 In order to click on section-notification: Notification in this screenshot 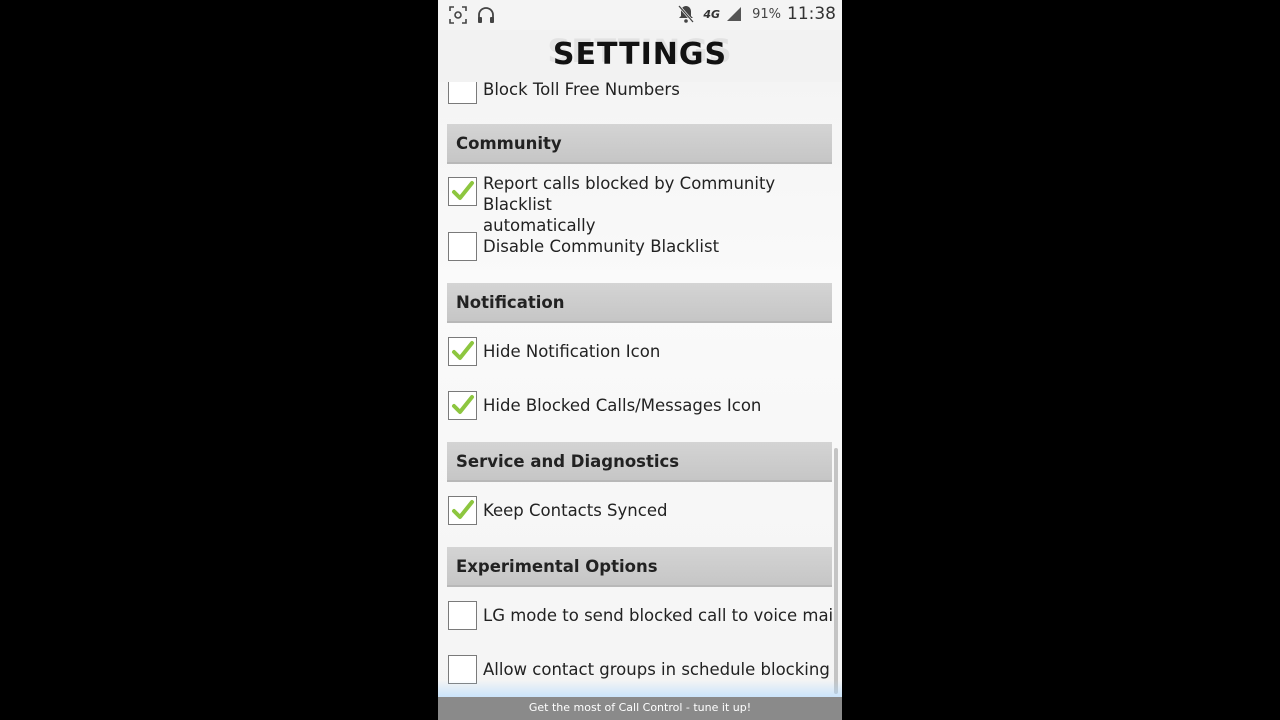, I will do `click(639, 303)`.